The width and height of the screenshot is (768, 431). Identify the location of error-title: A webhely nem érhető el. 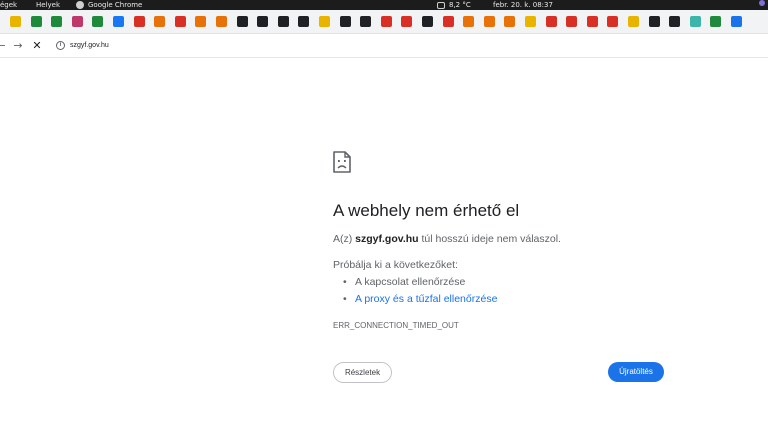
(426, 210).